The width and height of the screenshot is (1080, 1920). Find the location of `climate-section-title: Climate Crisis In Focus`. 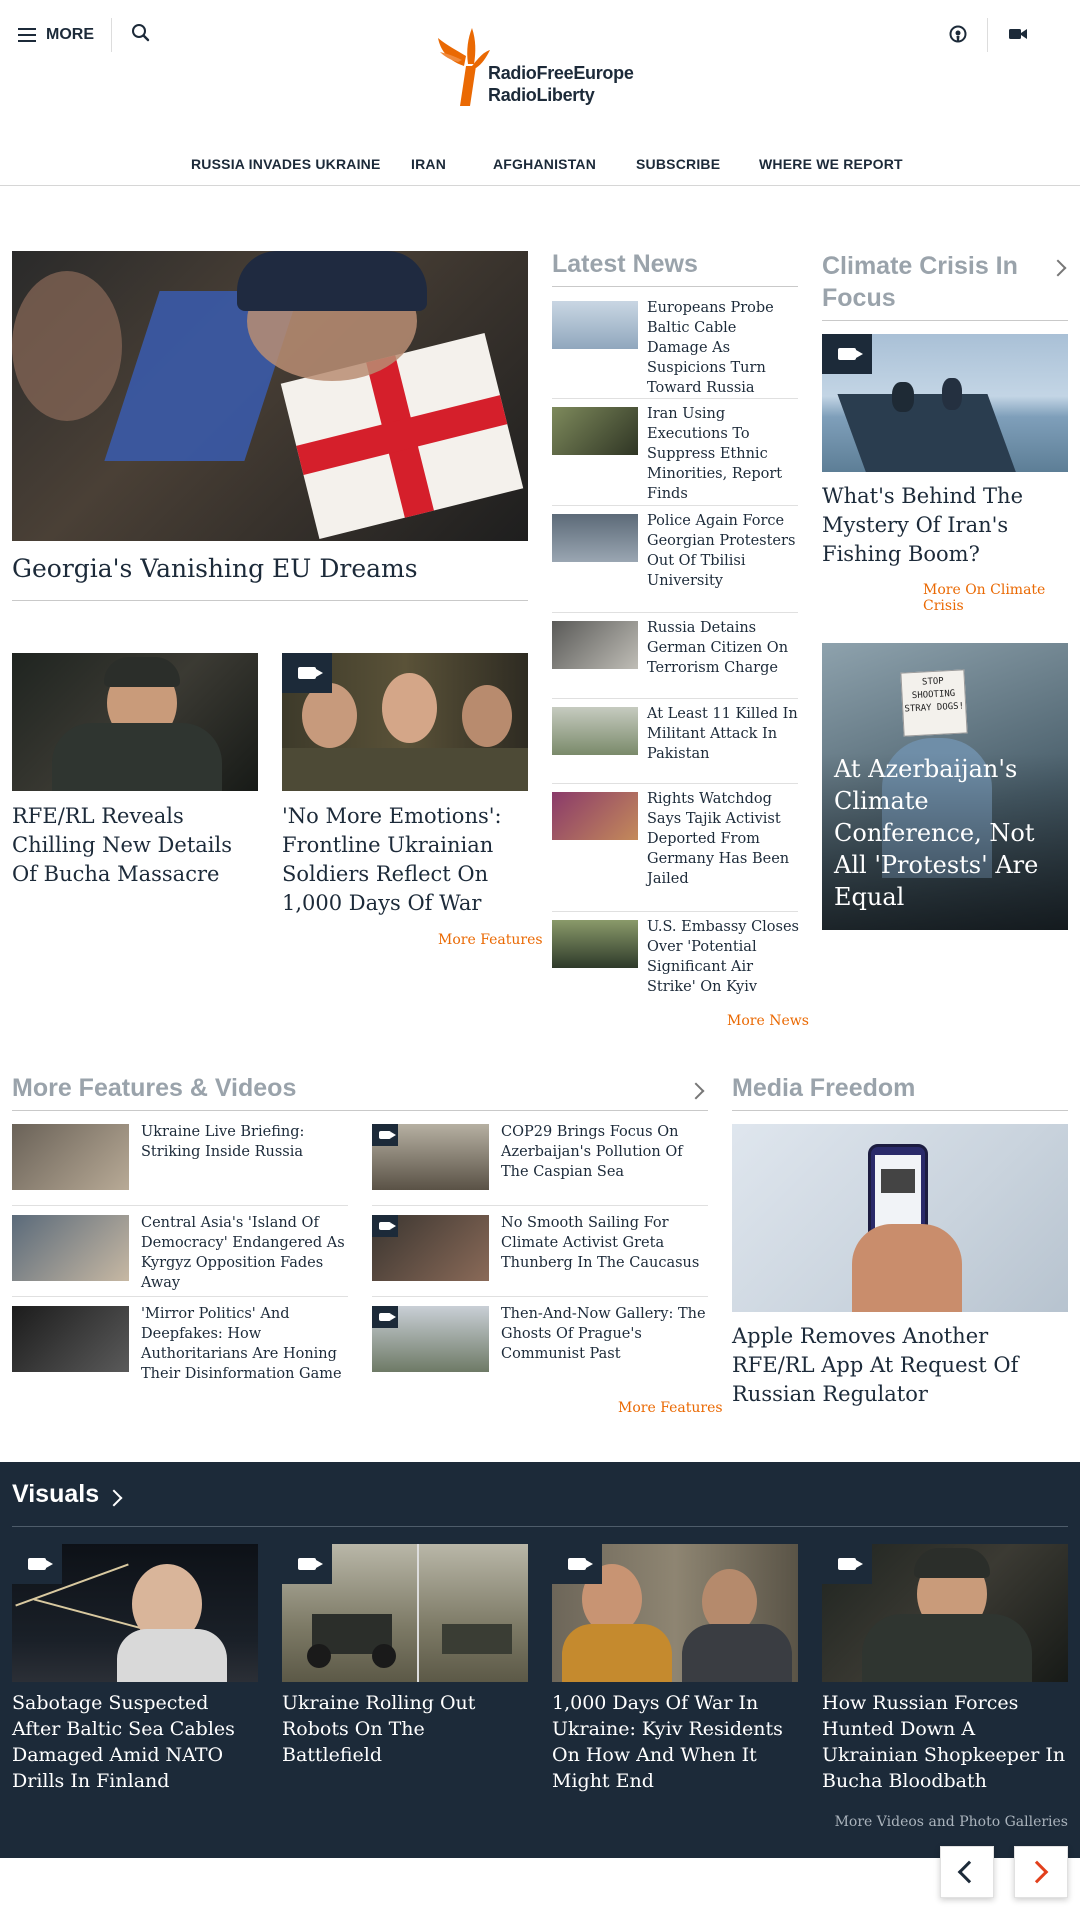

climate-section-title: Climate Crisis In Focus is located at coordinates (932, 282).